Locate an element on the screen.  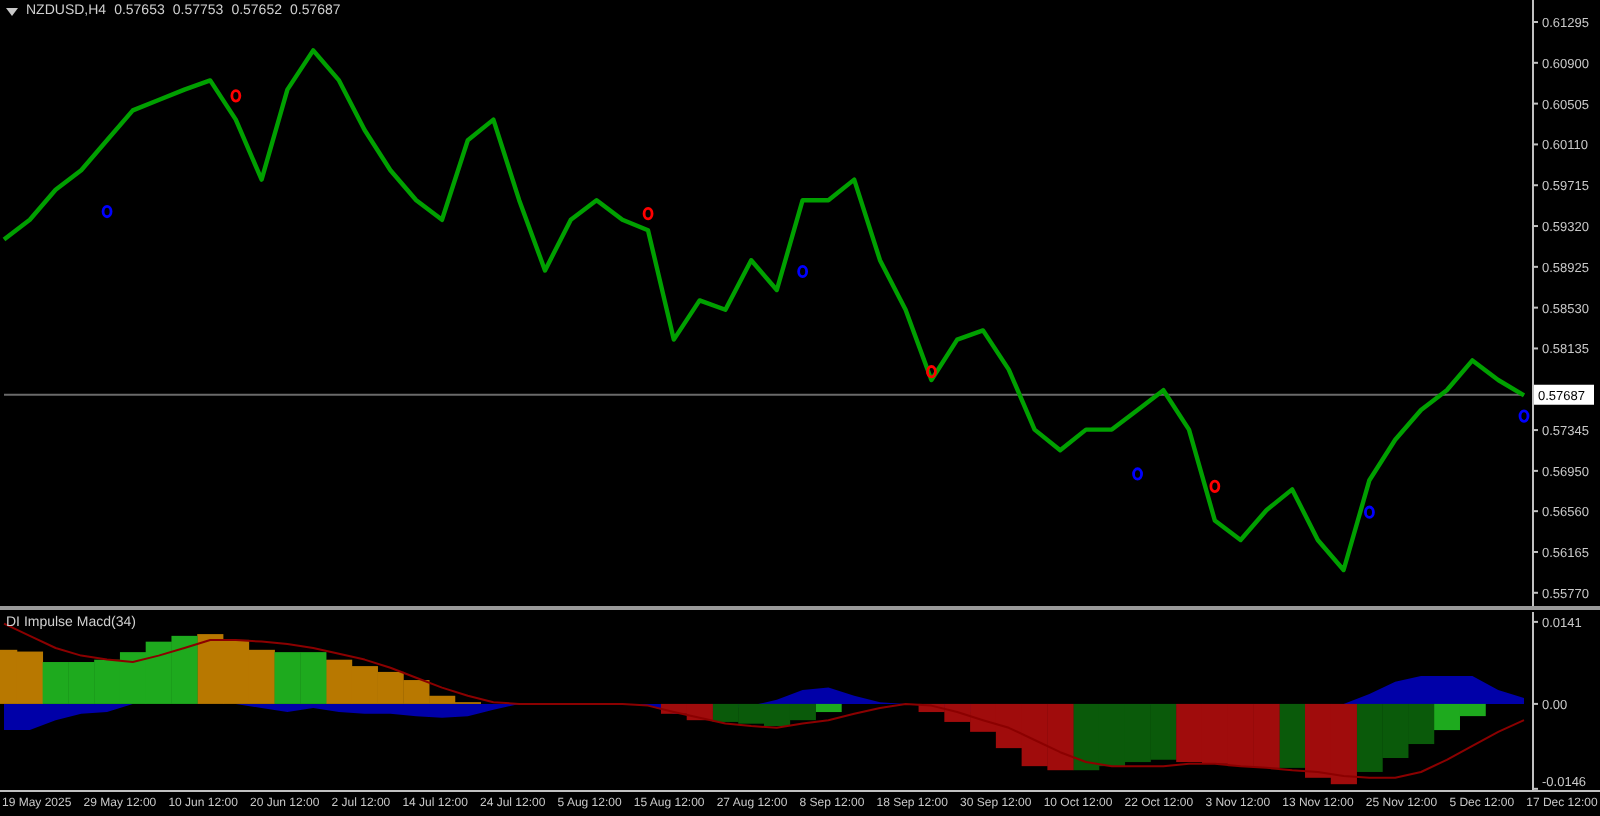
dropdown-icon is located at coordinates (12, 11).